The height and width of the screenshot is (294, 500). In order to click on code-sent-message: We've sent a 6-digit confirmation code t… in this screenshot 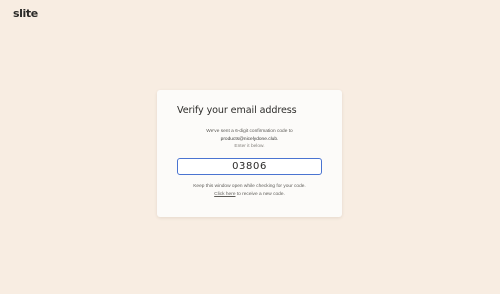, I will do `click(249, 139)`.